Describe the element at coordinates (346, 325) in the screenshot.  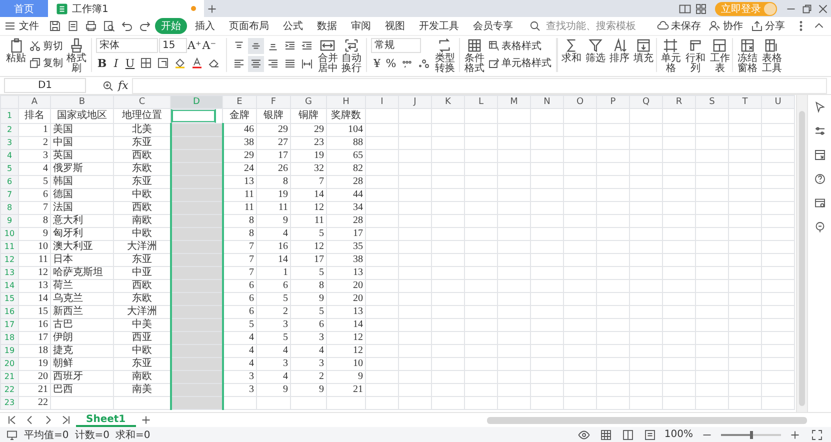
I see `table-cell: 14` at that location.